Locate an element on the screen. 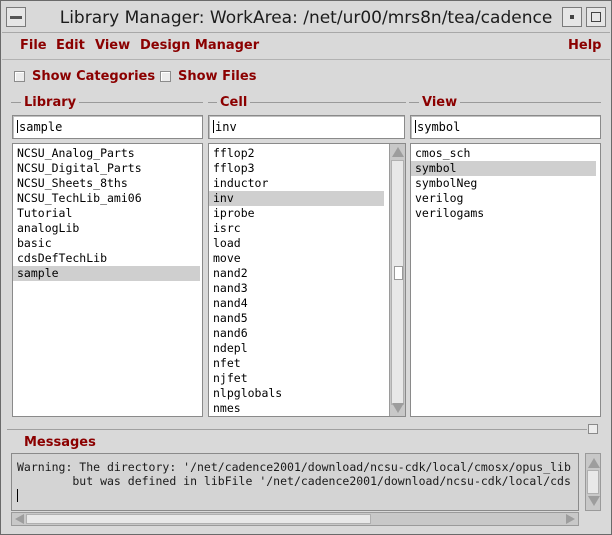 This screenshot has width=612, height=535. cell-item: move is located at coordinates (298, 258).